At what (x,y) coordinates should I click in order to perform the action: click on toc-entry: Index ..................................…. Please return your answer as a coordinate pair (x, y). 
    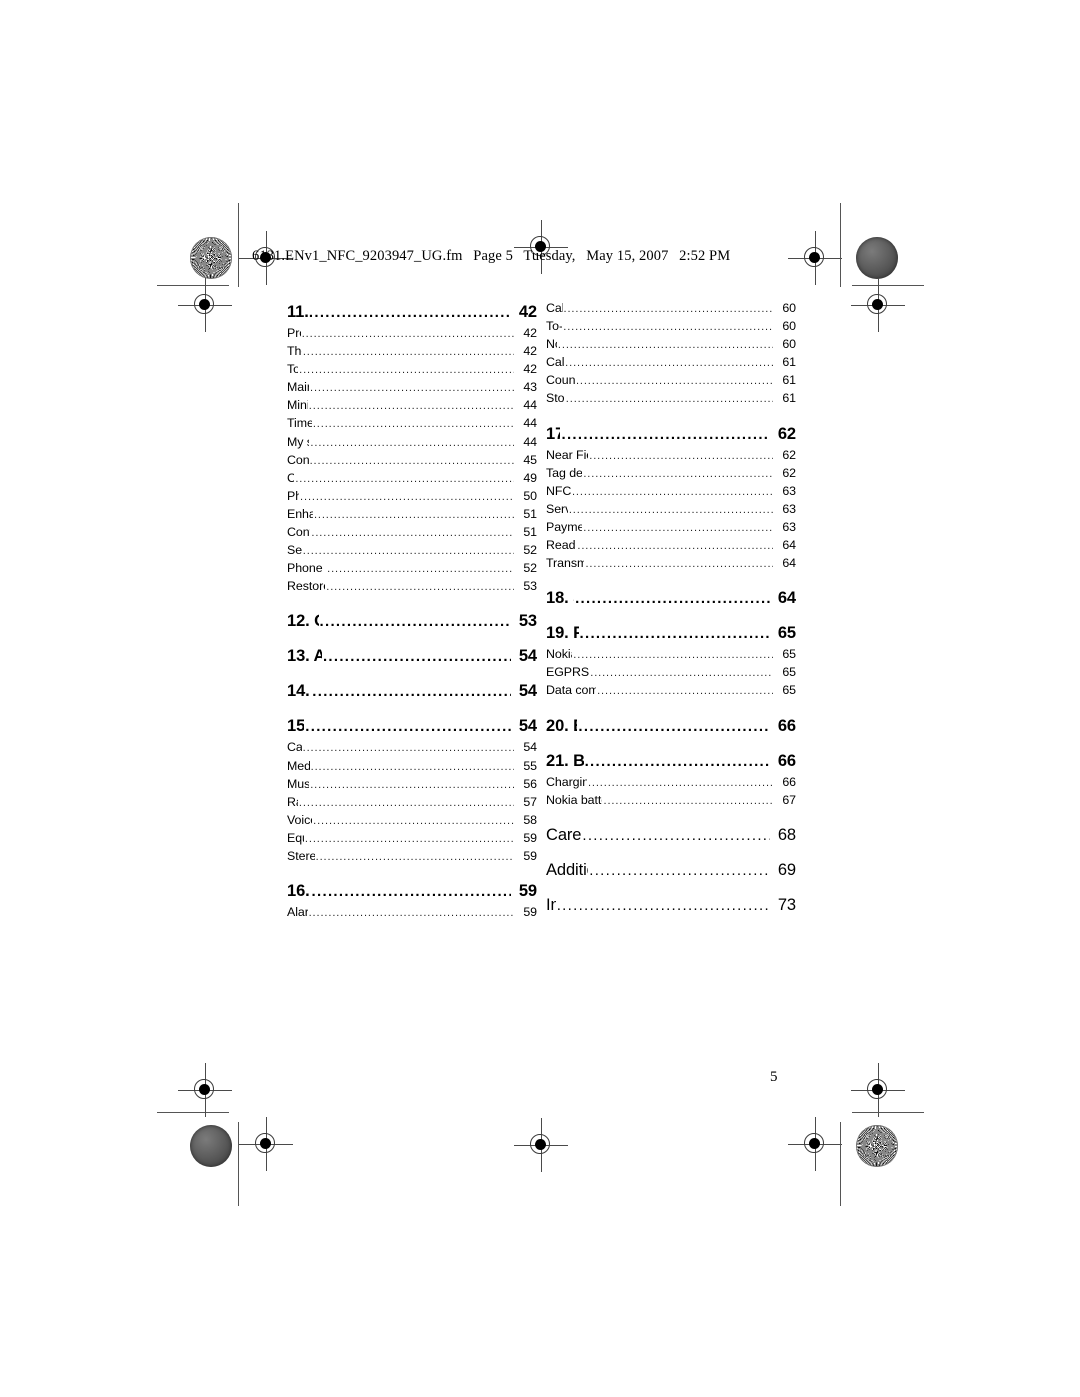
    Looking at the image, I should click on (671, 905).